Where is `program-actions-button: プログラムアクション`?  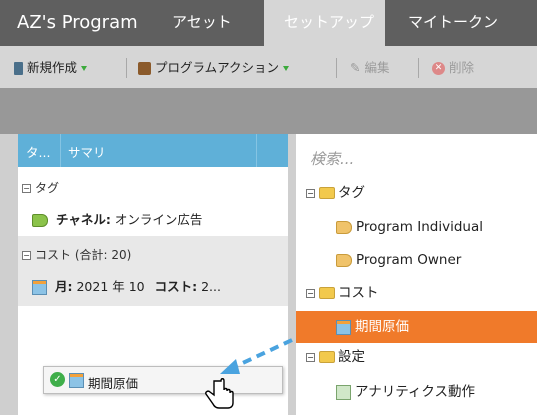
program-actions-button: プログラムアクション is located at coordinates (213, 68).